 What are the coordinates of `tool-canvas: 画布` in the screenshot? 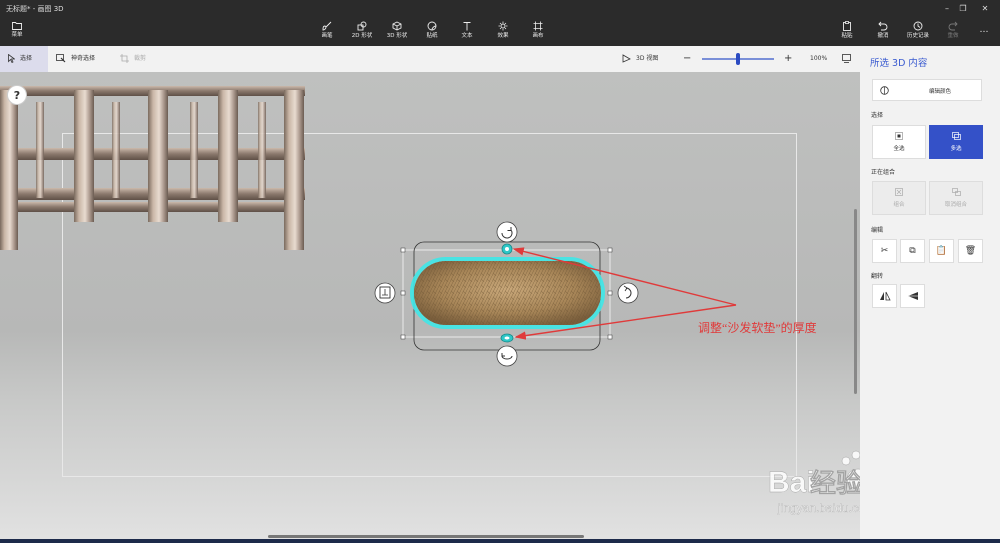 It's located at (538, 32).